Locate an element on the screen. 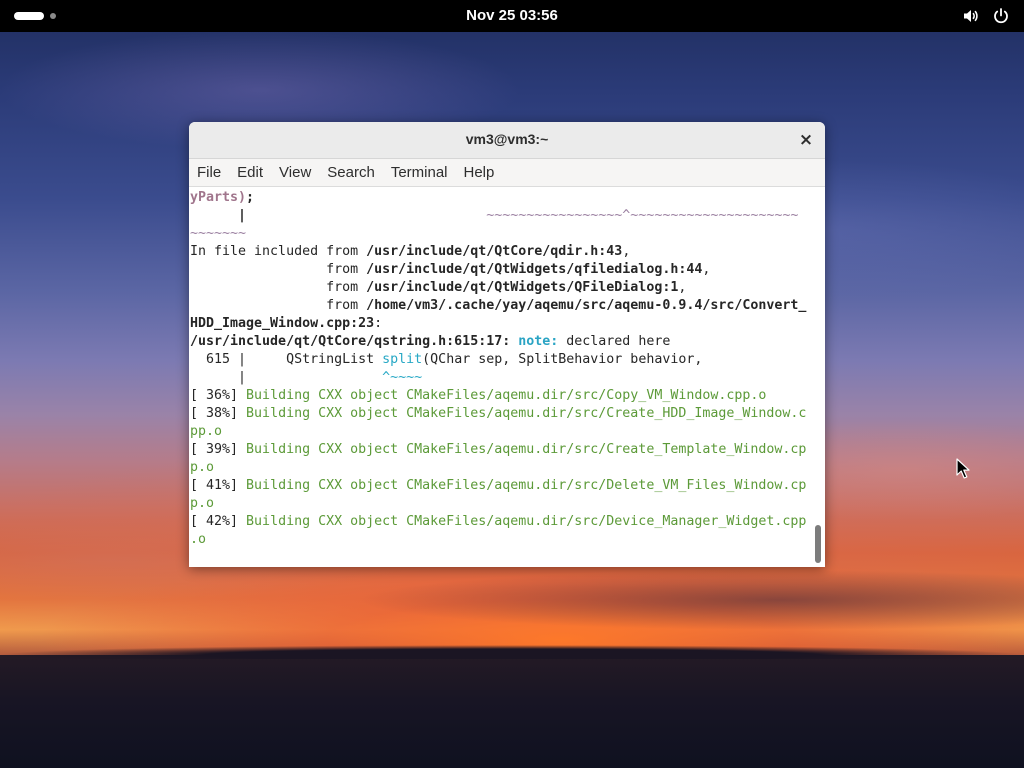 The image size is (1024, 768). terminal-text-segment: ; is located at coordinates (250, 197).